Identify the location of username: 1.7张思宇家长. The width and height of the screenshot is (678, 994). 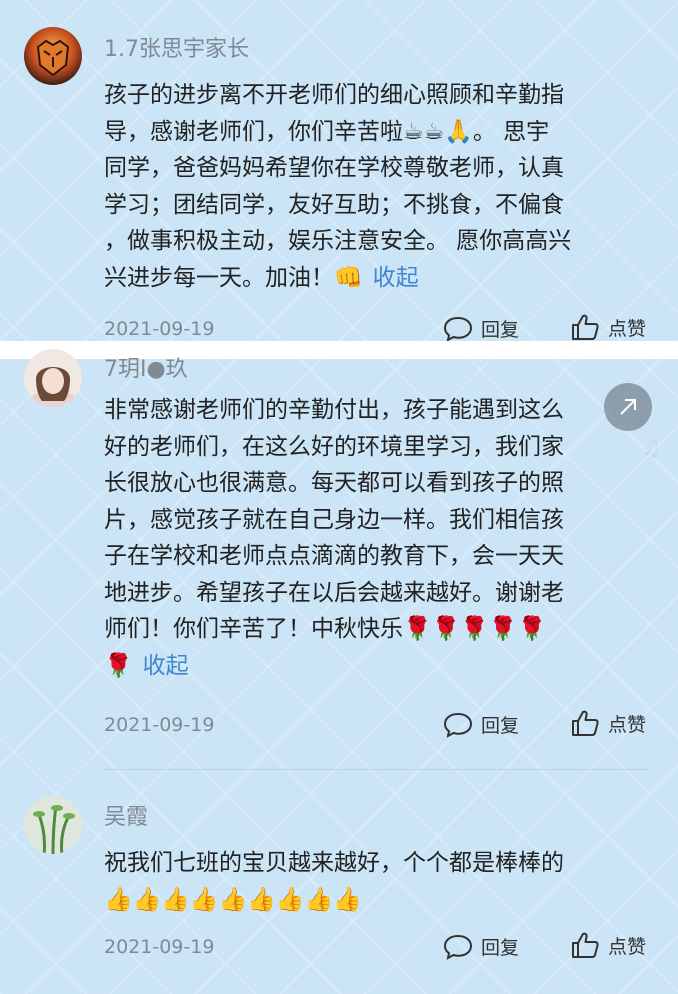
(176, 47).